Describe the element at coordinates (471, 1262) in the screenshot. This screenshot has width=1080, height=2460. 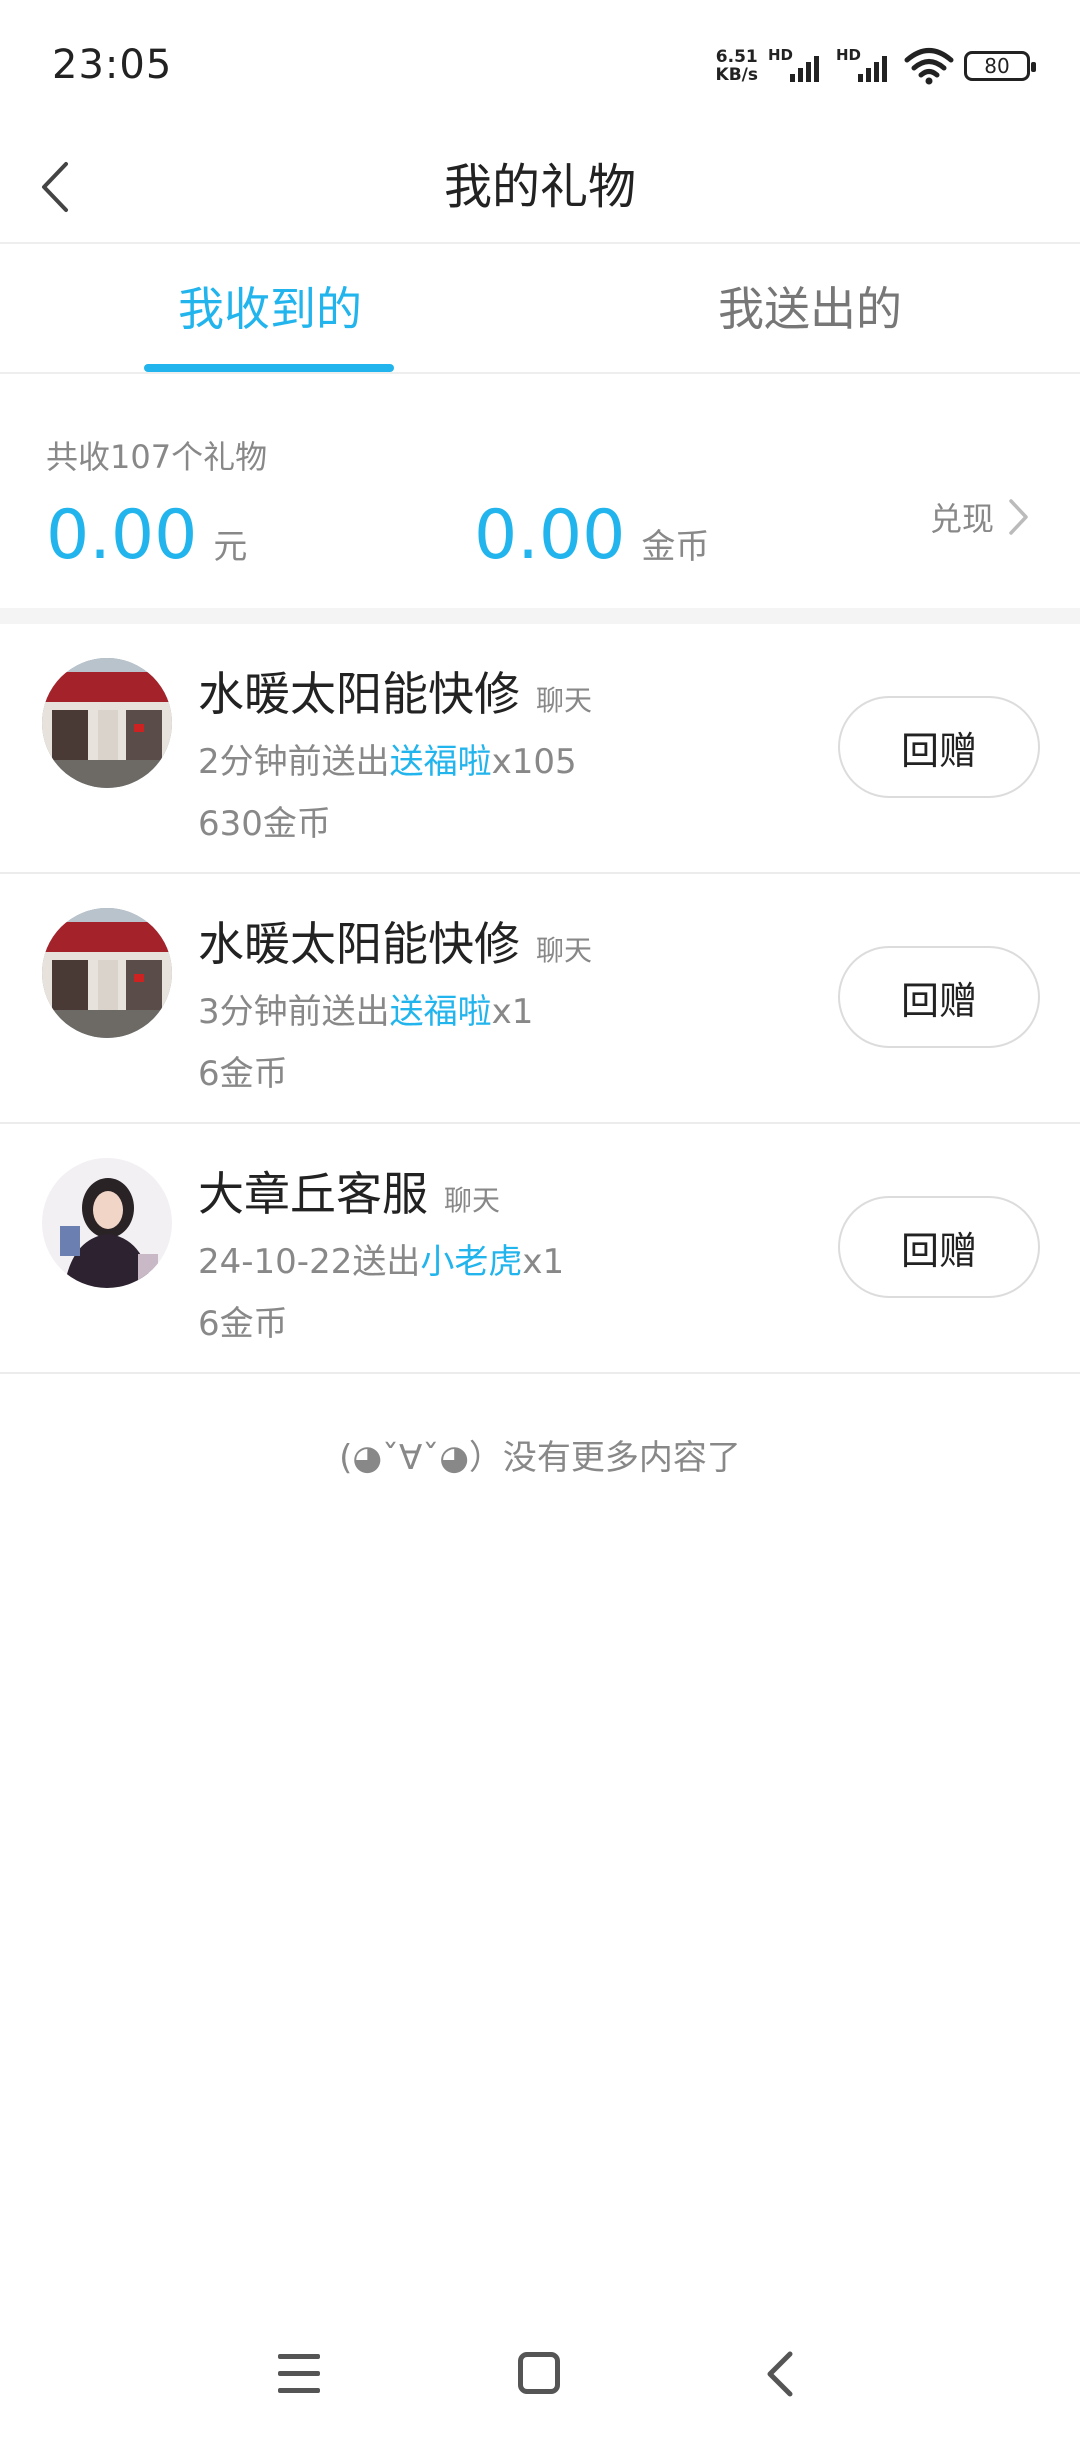
I see `gift-name: 小老虎` at that location.